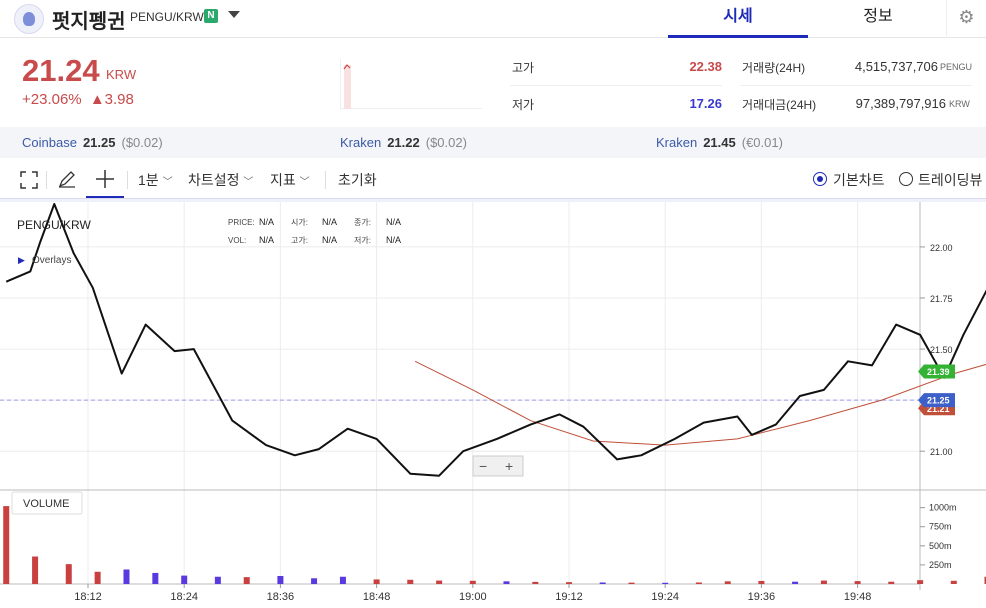  What do you see at coordinates (211, 16) in the screenshot?
I see `new-badge: N` at bounding box center [211, 16].